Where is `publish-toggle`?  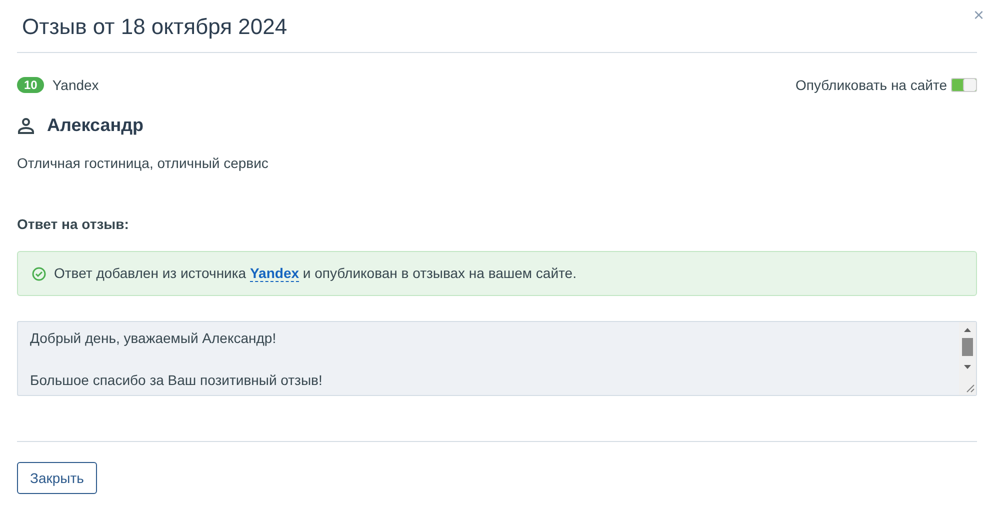
publish-toggle is located at coordinates (964, 85).